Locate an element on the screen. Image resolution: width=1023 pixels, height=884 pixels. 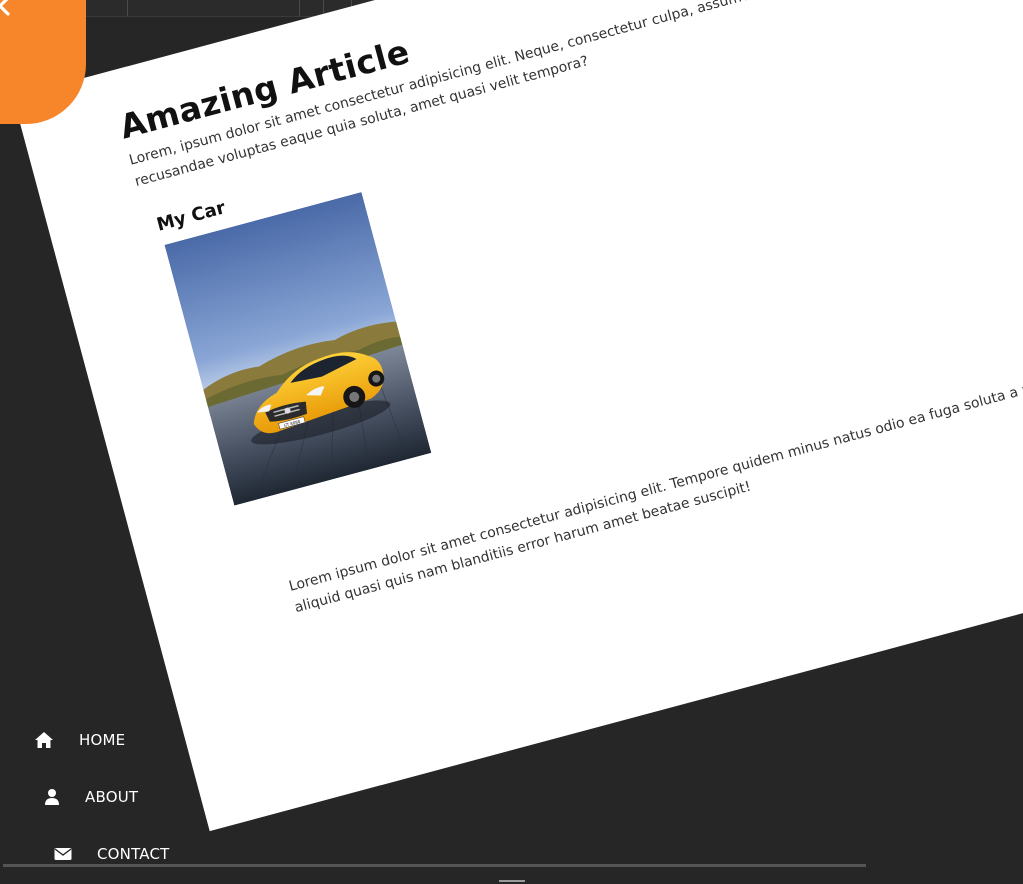
nav-item-home: HOME is located at coordinates (79, 740).